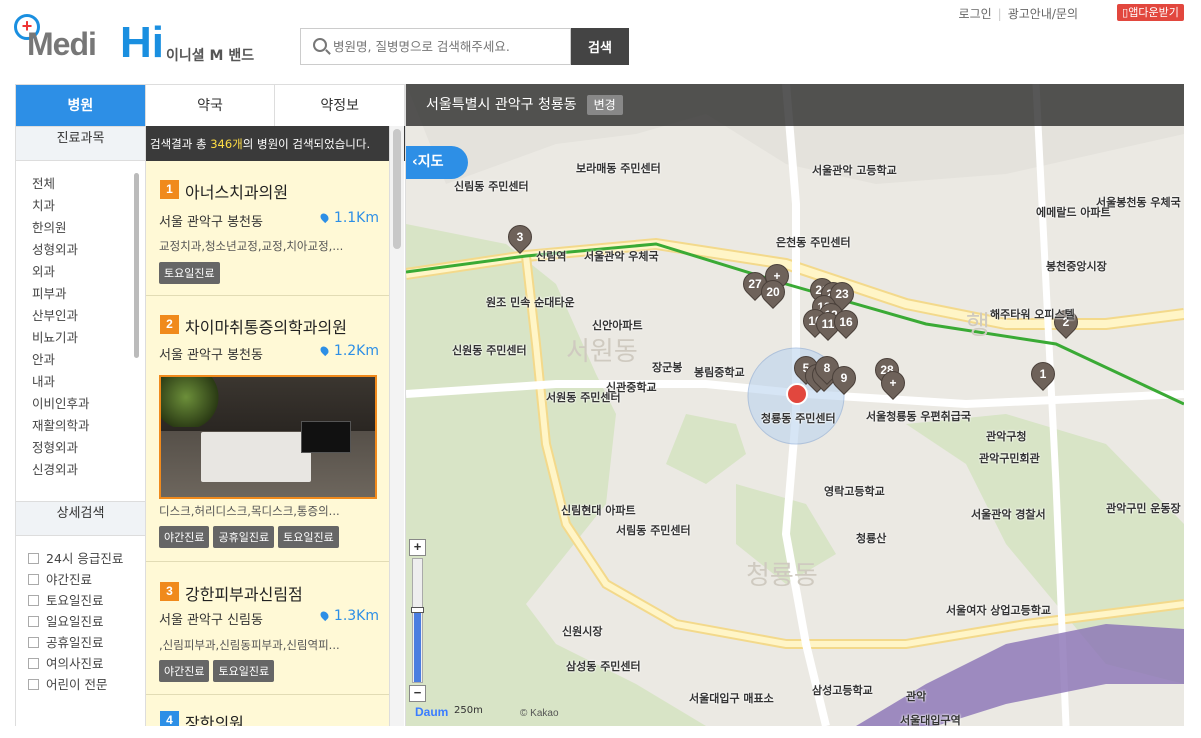 This screenshot has height=738, width=1201. What do you see at coordinates (142, 42) in the screenshot?
I see `logo-hi: Hi` at bounding box center [142, 42].